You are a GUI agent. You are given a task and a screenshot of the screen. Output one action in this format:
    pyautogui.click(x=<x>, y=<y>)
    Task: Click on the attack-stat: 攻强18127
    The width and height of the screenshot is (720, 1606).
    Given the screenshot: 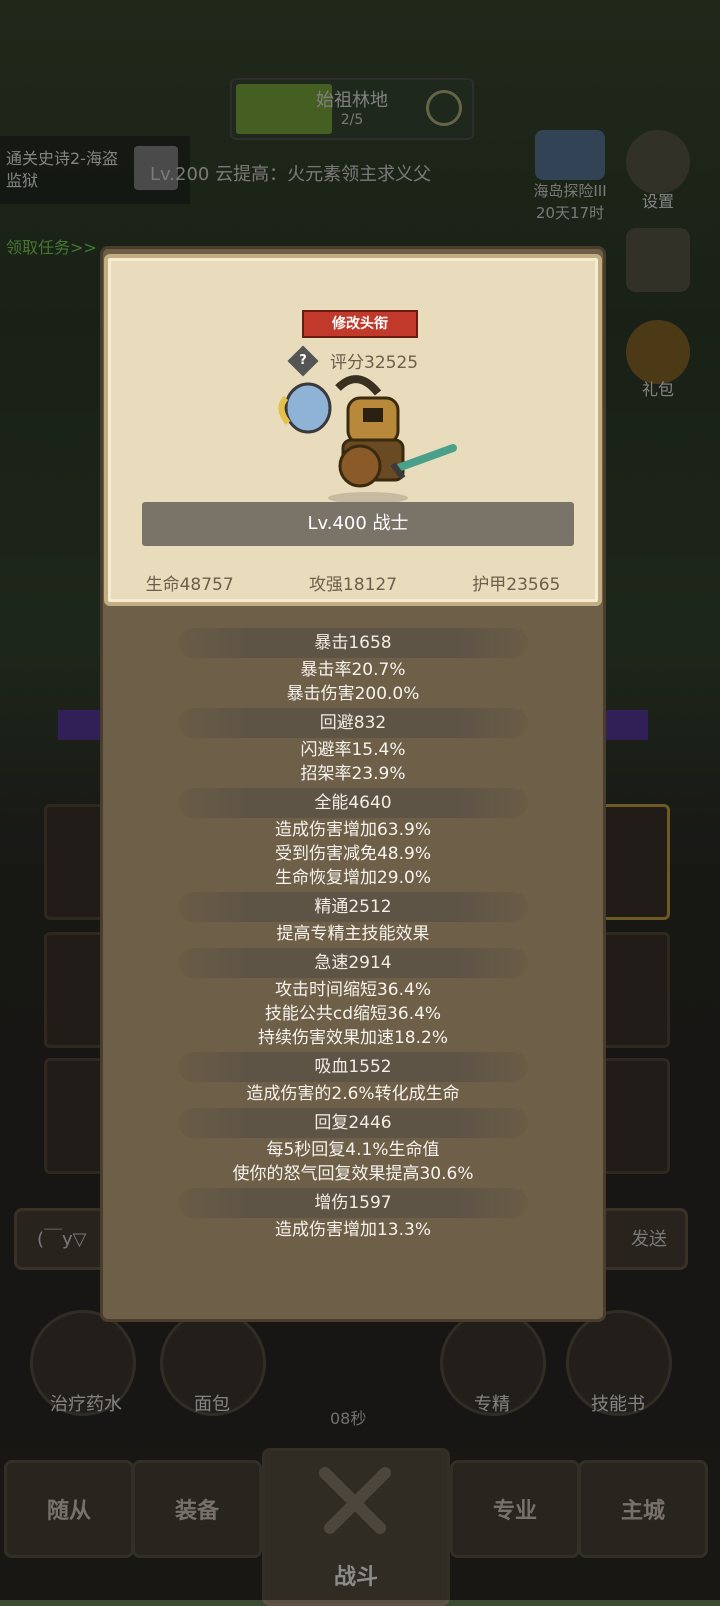 What is the action you would take?
    pyautogui.click(x=353, y=585)
    